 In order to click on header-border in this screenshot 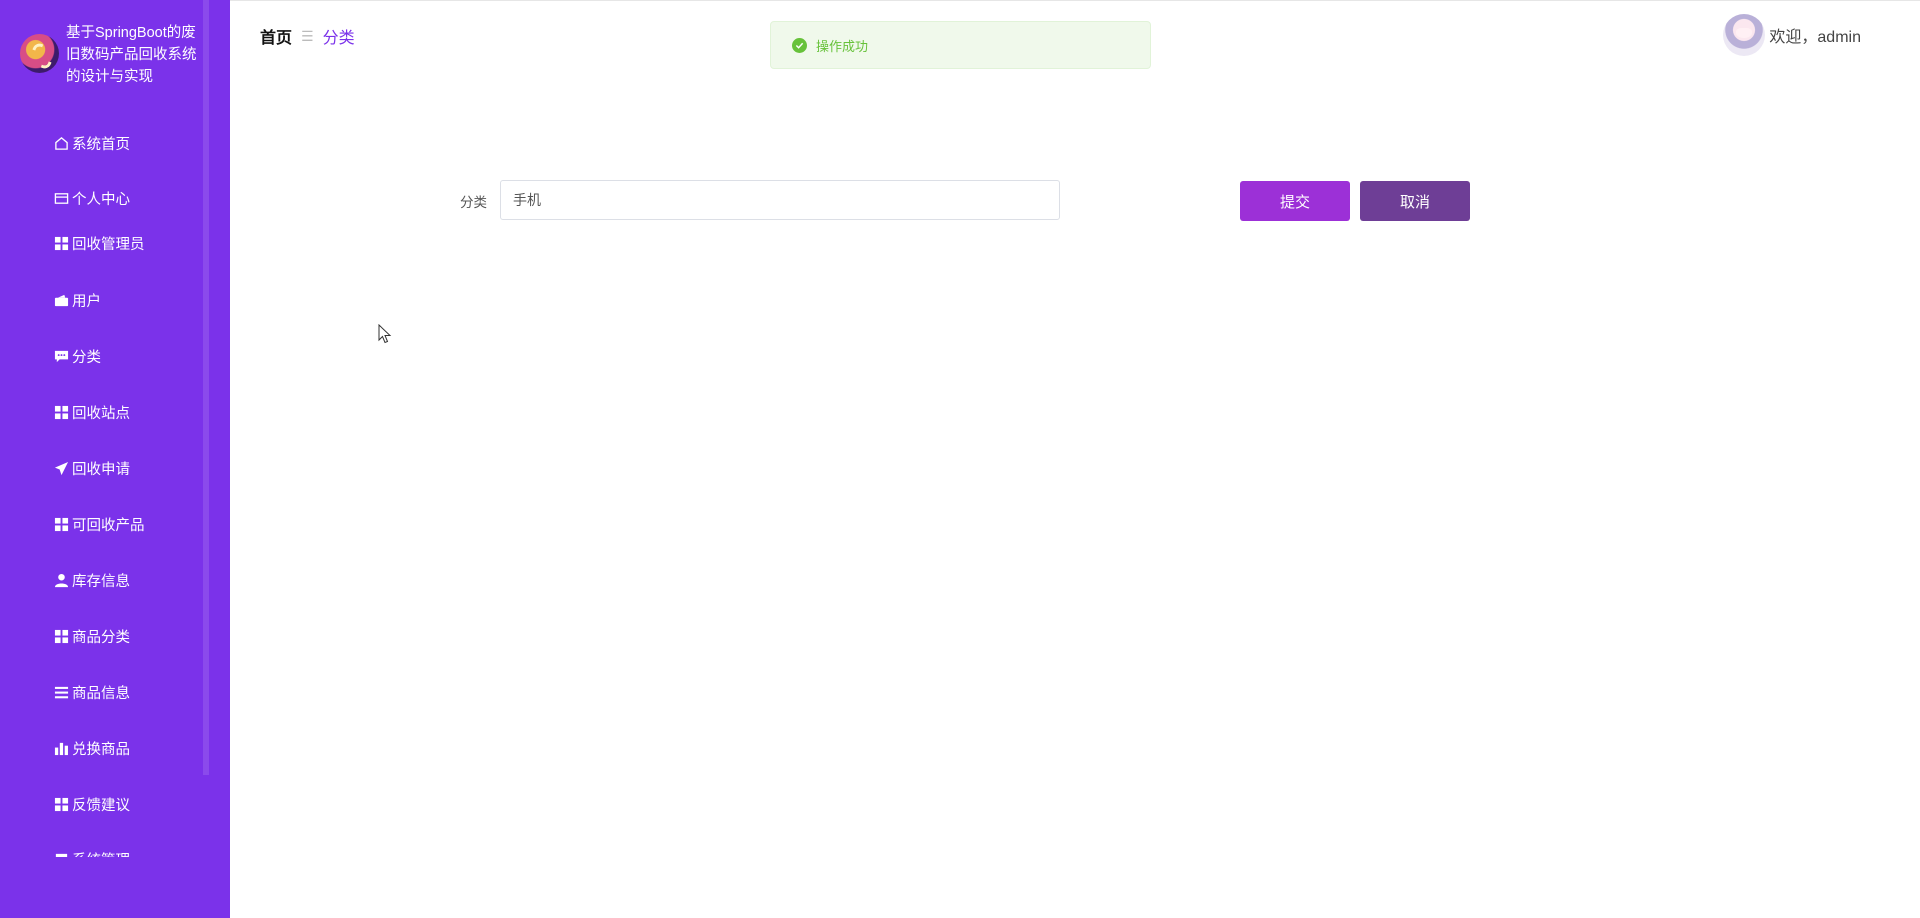, I will do `click(1075, 0)`.